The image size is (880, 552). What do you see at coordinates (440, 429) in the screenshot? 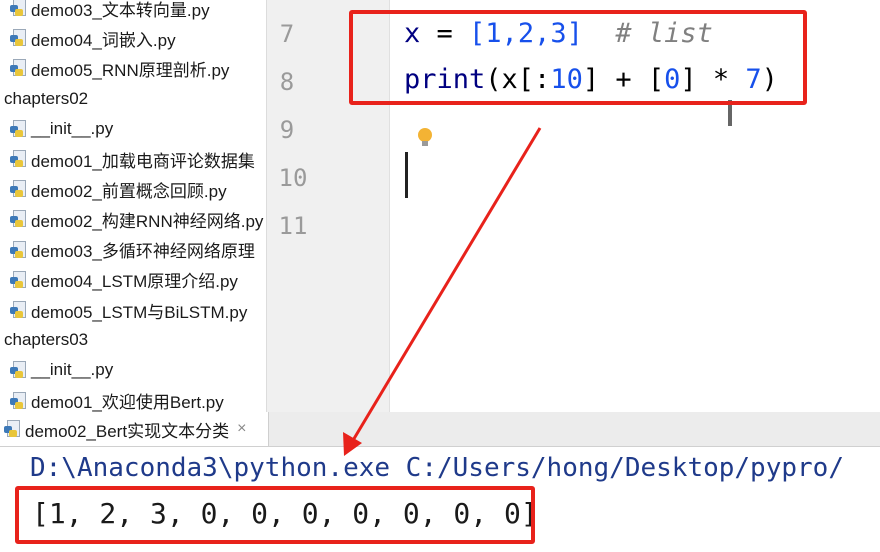
I see `run-tab-bar: demo02_Bert实现文本分类 ×` at bounding box center [440, 429].